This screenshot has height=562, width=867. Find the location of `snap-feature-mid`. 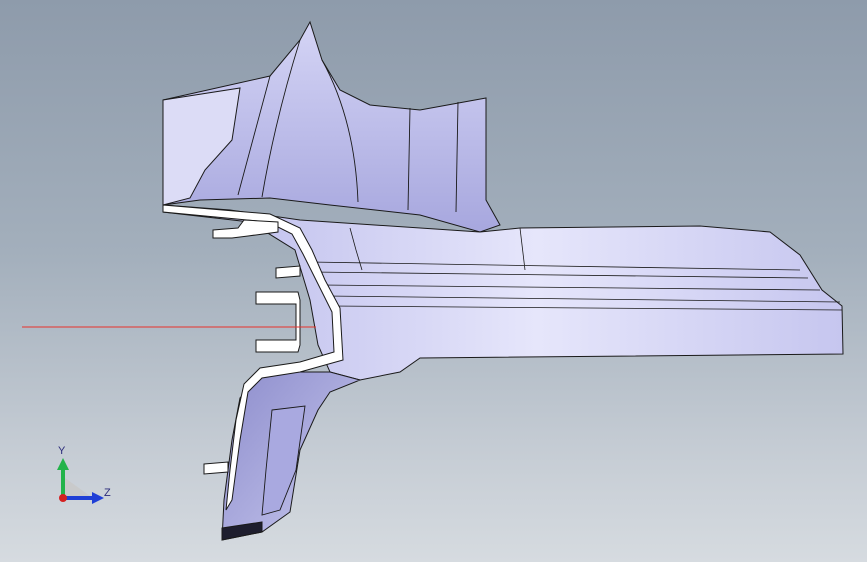

snap-feature-mid is located at coordinates (278, 322).